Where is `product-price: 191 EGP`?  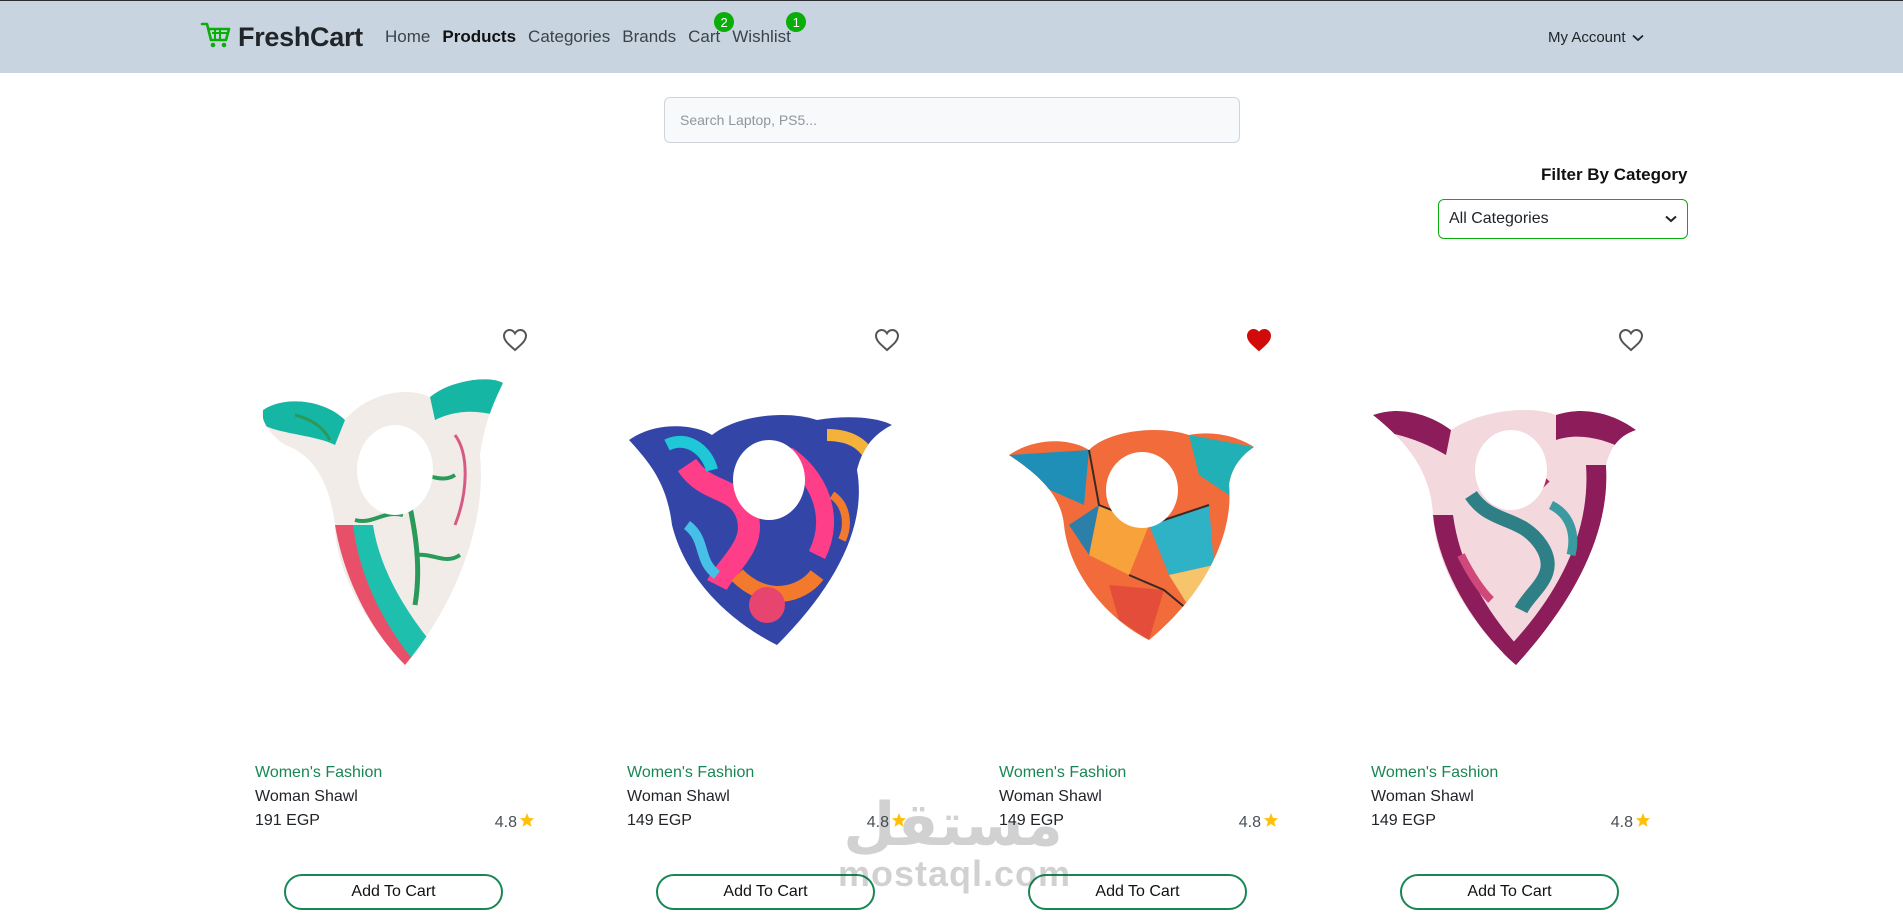 product-price: 191 EGP is located at coordinates (287, 820).